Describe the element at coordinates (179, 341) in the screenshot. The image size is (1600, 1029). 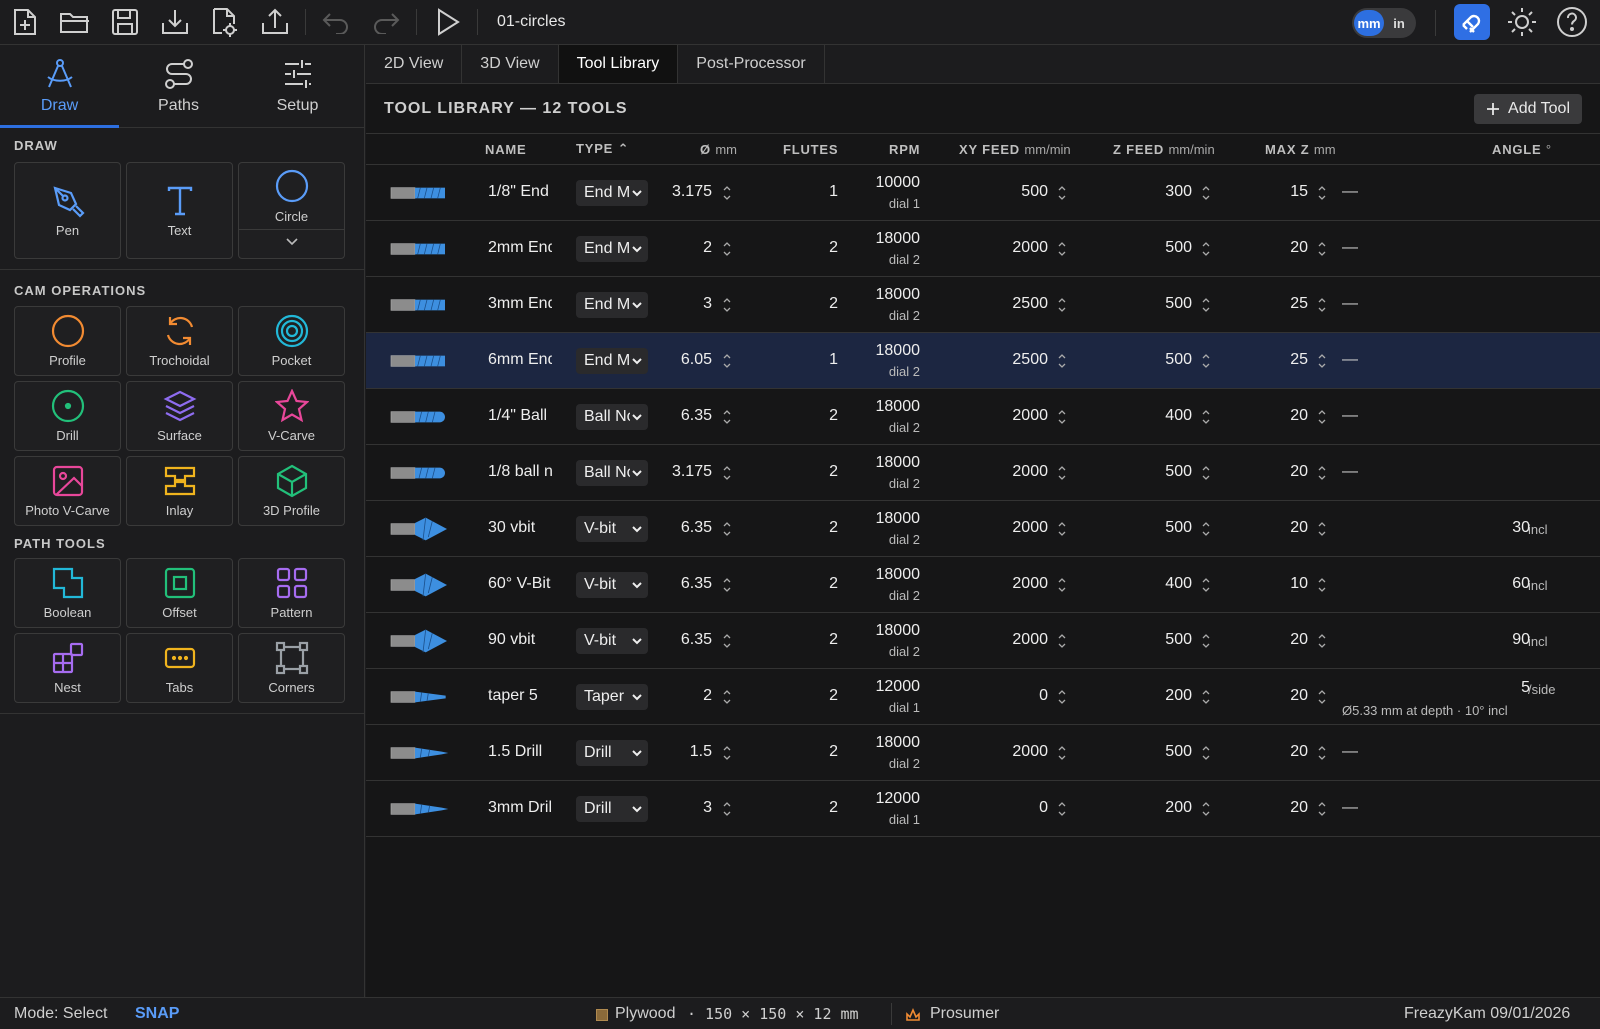
I see `trochoidal-button: Trochoidal` at that location.